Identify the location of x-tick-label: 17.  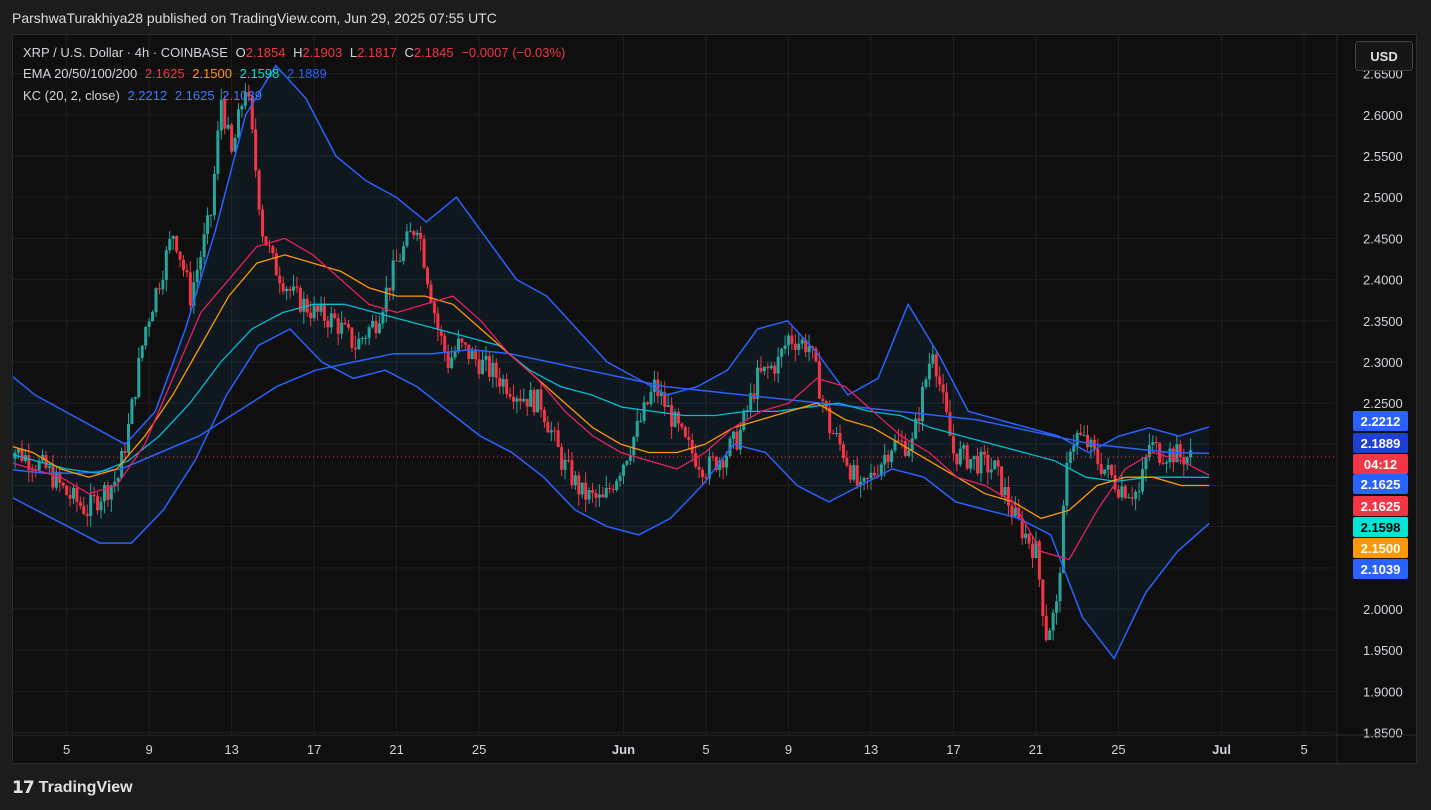
(953, 749).